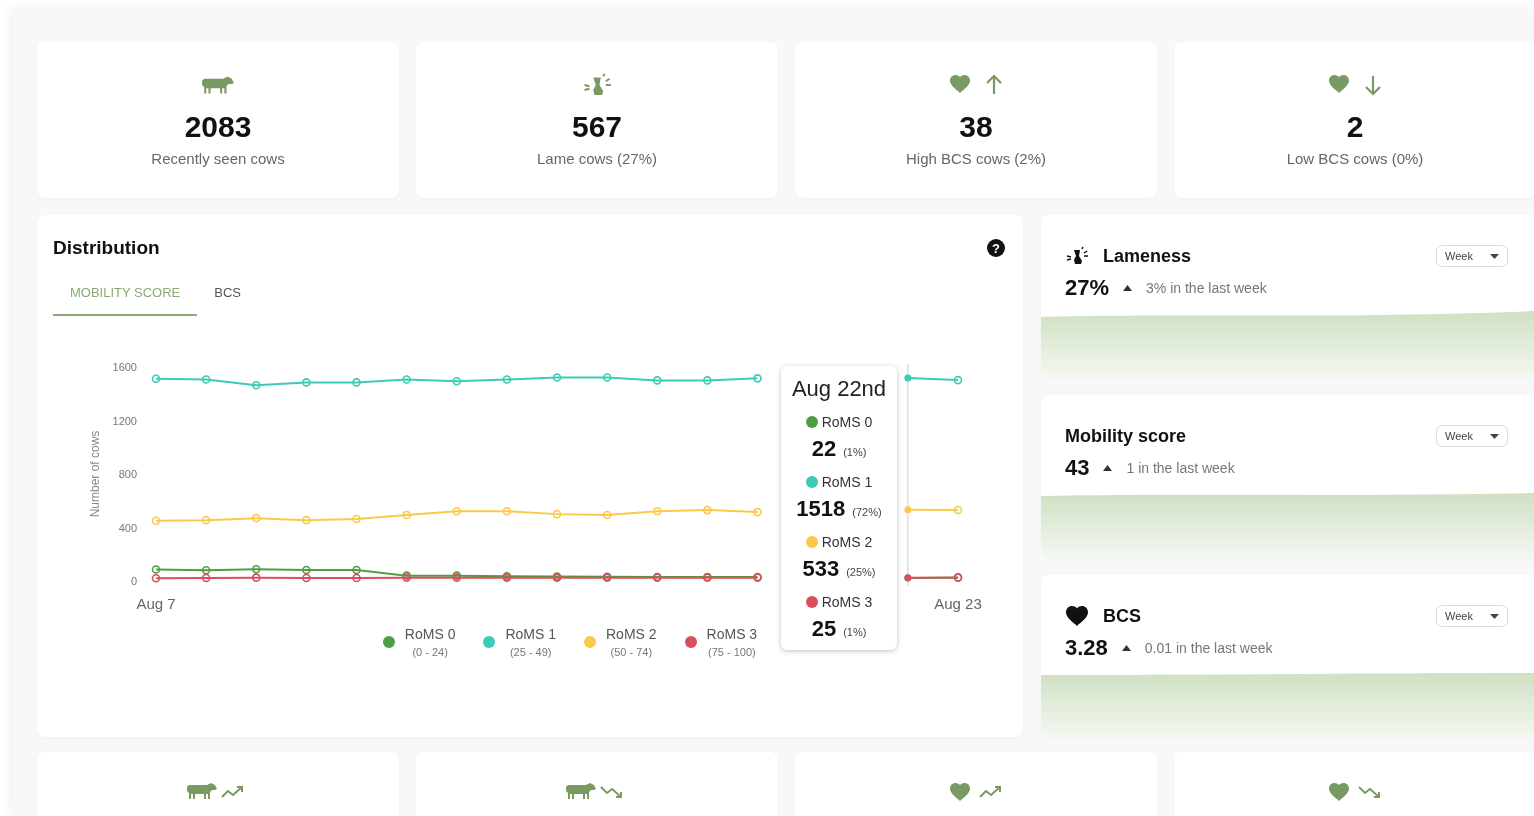 Image resolution: width=1534 pixels, height=816 pixels. Describe the element at coordinates (847, 602) in the screenshot. I see `series-label: RoMS 3` at that location.